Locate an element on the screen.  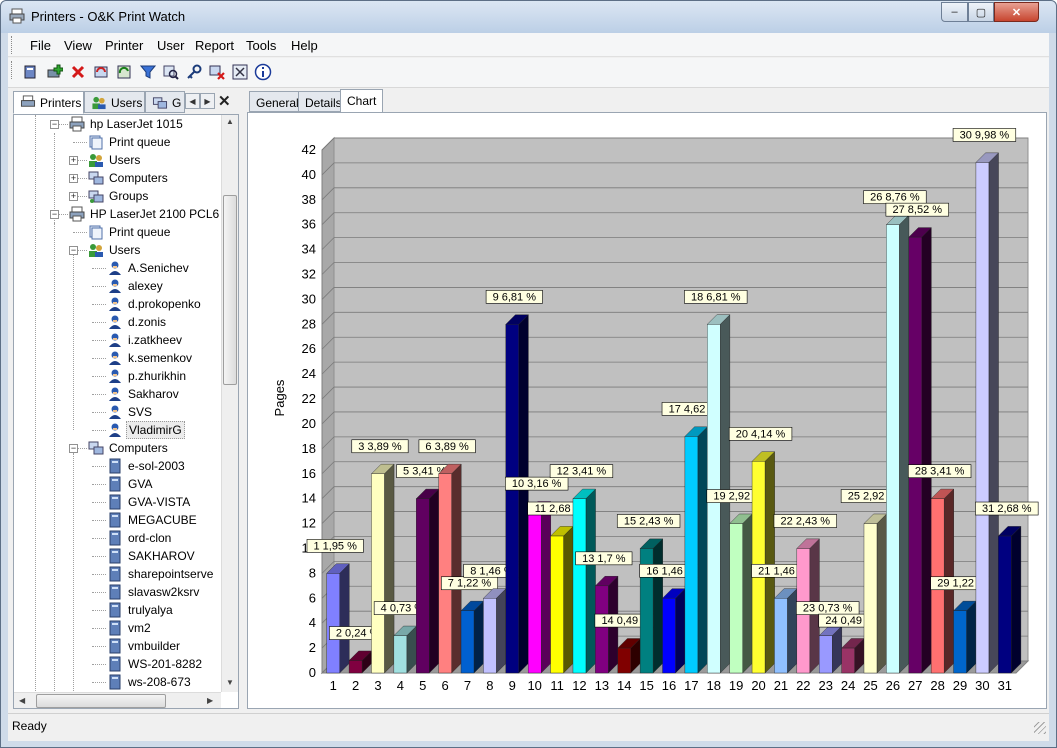
groups-icon is located at coordinates (160, 103).